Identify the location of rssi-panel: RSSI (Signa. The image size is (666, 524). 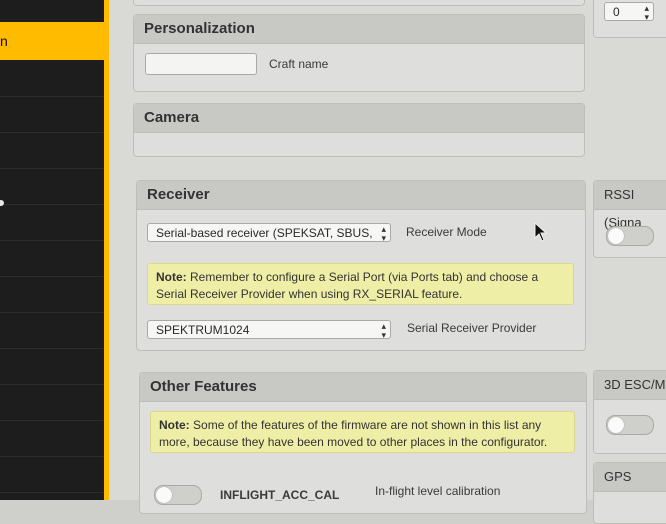
(629, 219).